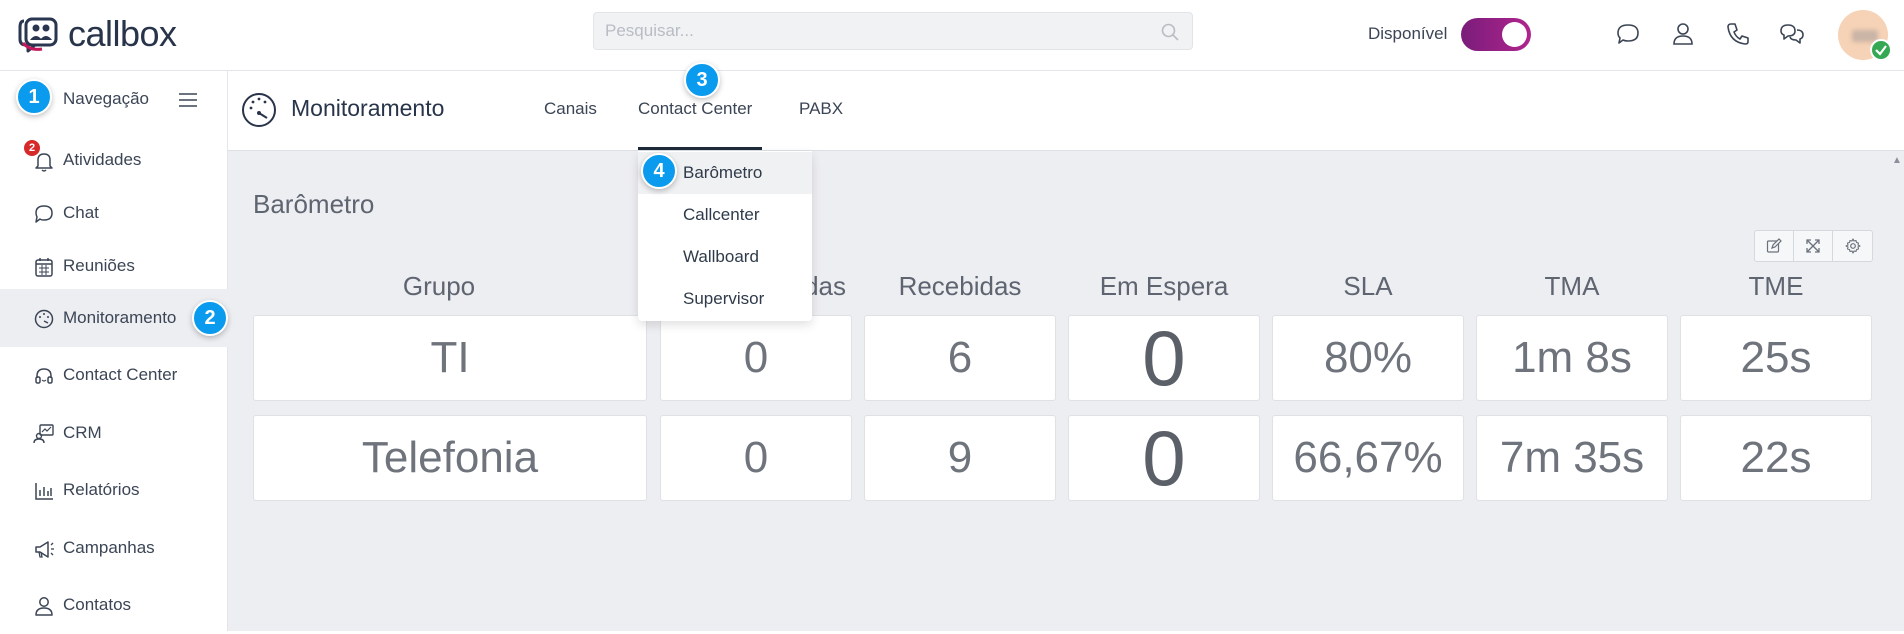 Image resolution: width=1904 pixels, height=634 pixels. I want to click on online-status-icon, so click(1881, 50).